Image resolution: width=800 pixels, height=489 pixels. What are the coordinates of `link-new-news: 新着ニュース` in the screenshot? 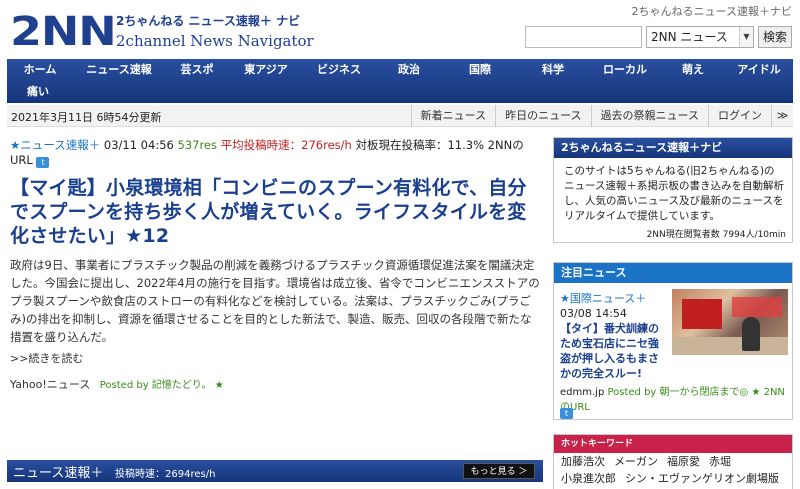 It's located at (452, 116).